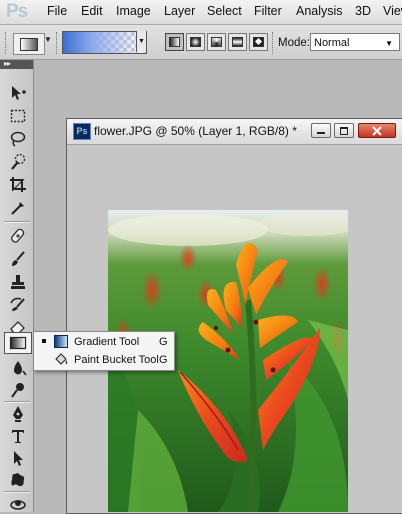 Image resolution: width=402 pixels, height=514 pixels. I want to click on maximize-button, so click(344, 130).